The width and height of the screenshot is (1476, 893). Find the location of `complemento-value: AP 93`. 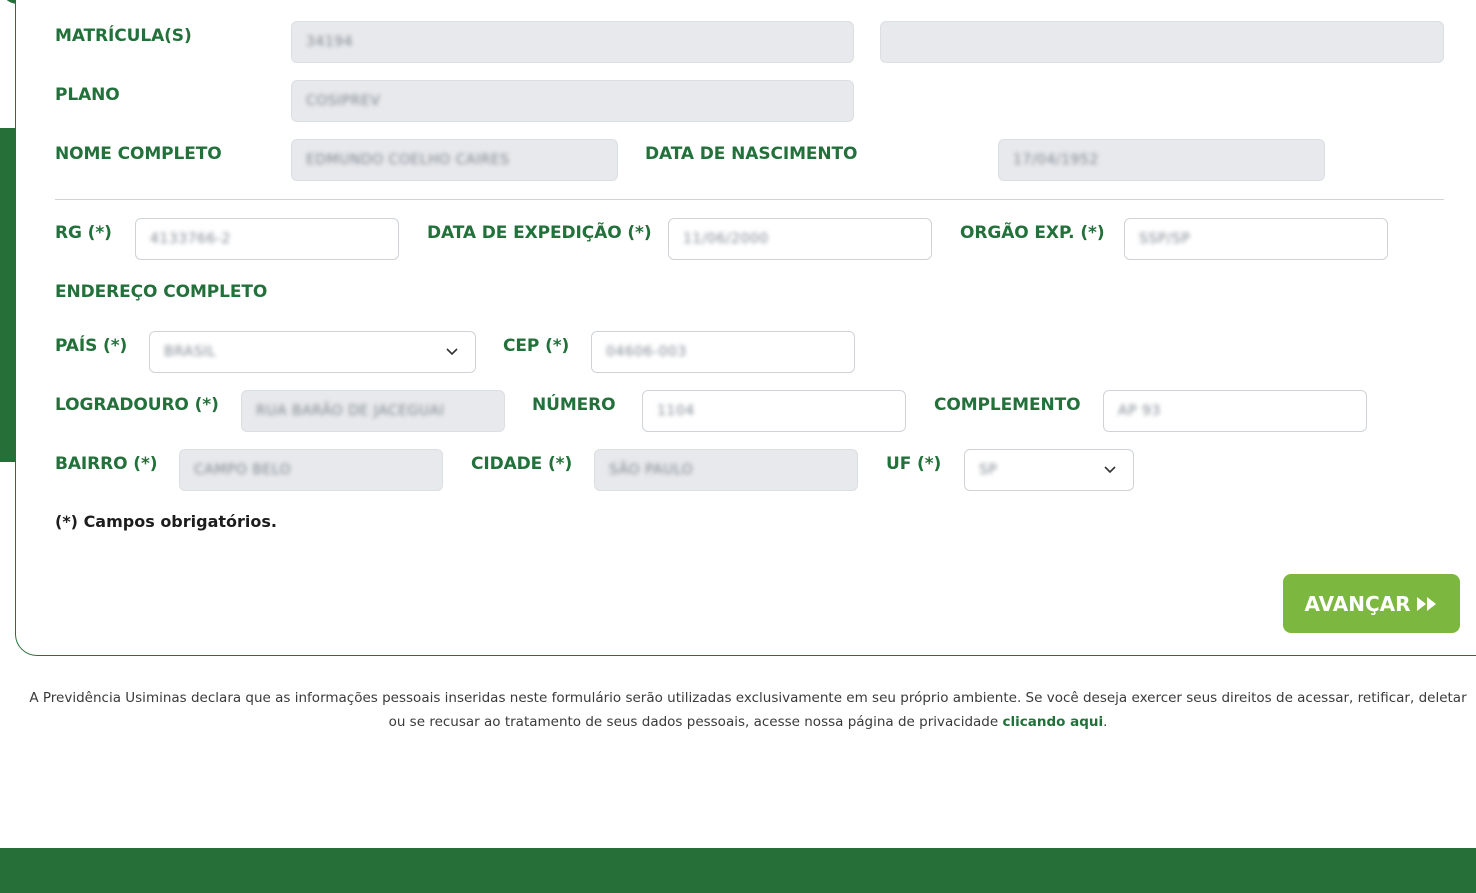

complemento-value: AP 93 is located at coordinates (1139, 411).